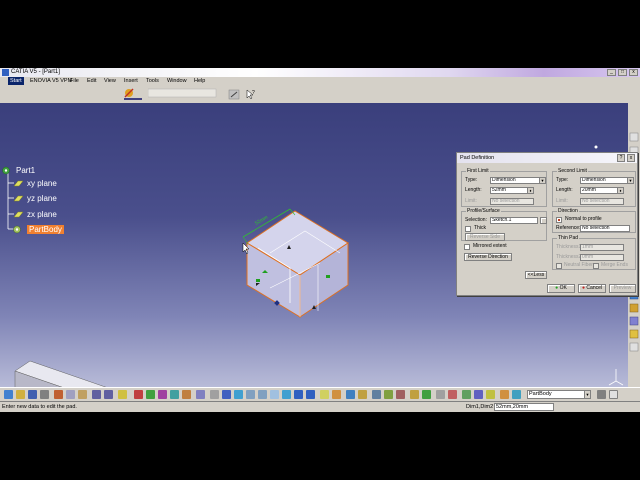  I want to click on fly-icon, so click(200, 394).